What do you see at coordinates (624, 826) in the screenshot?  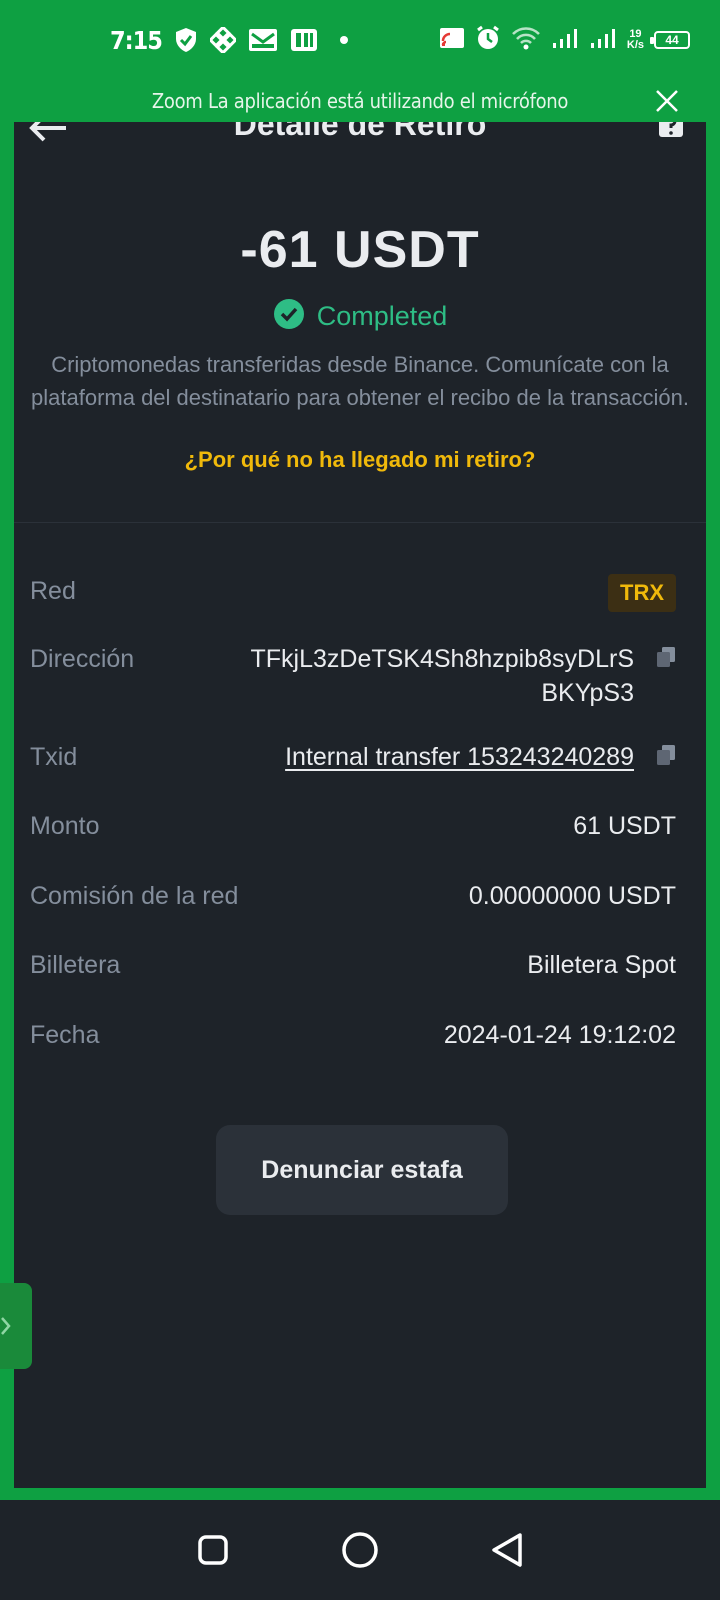 I see `amount-value: 61 USDT` at bounding box center [624, 826].